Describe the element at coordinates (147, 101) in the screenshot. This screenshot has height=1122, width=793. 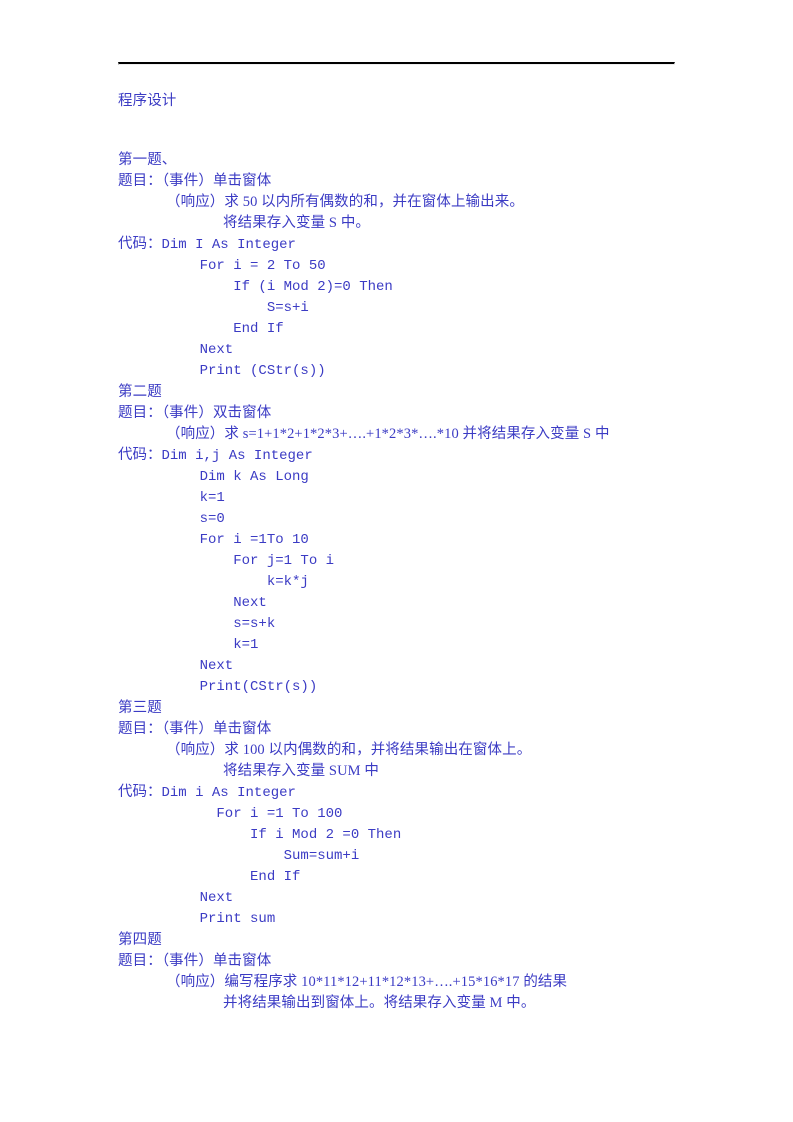
I see `page-title: 程序设计` at that location.